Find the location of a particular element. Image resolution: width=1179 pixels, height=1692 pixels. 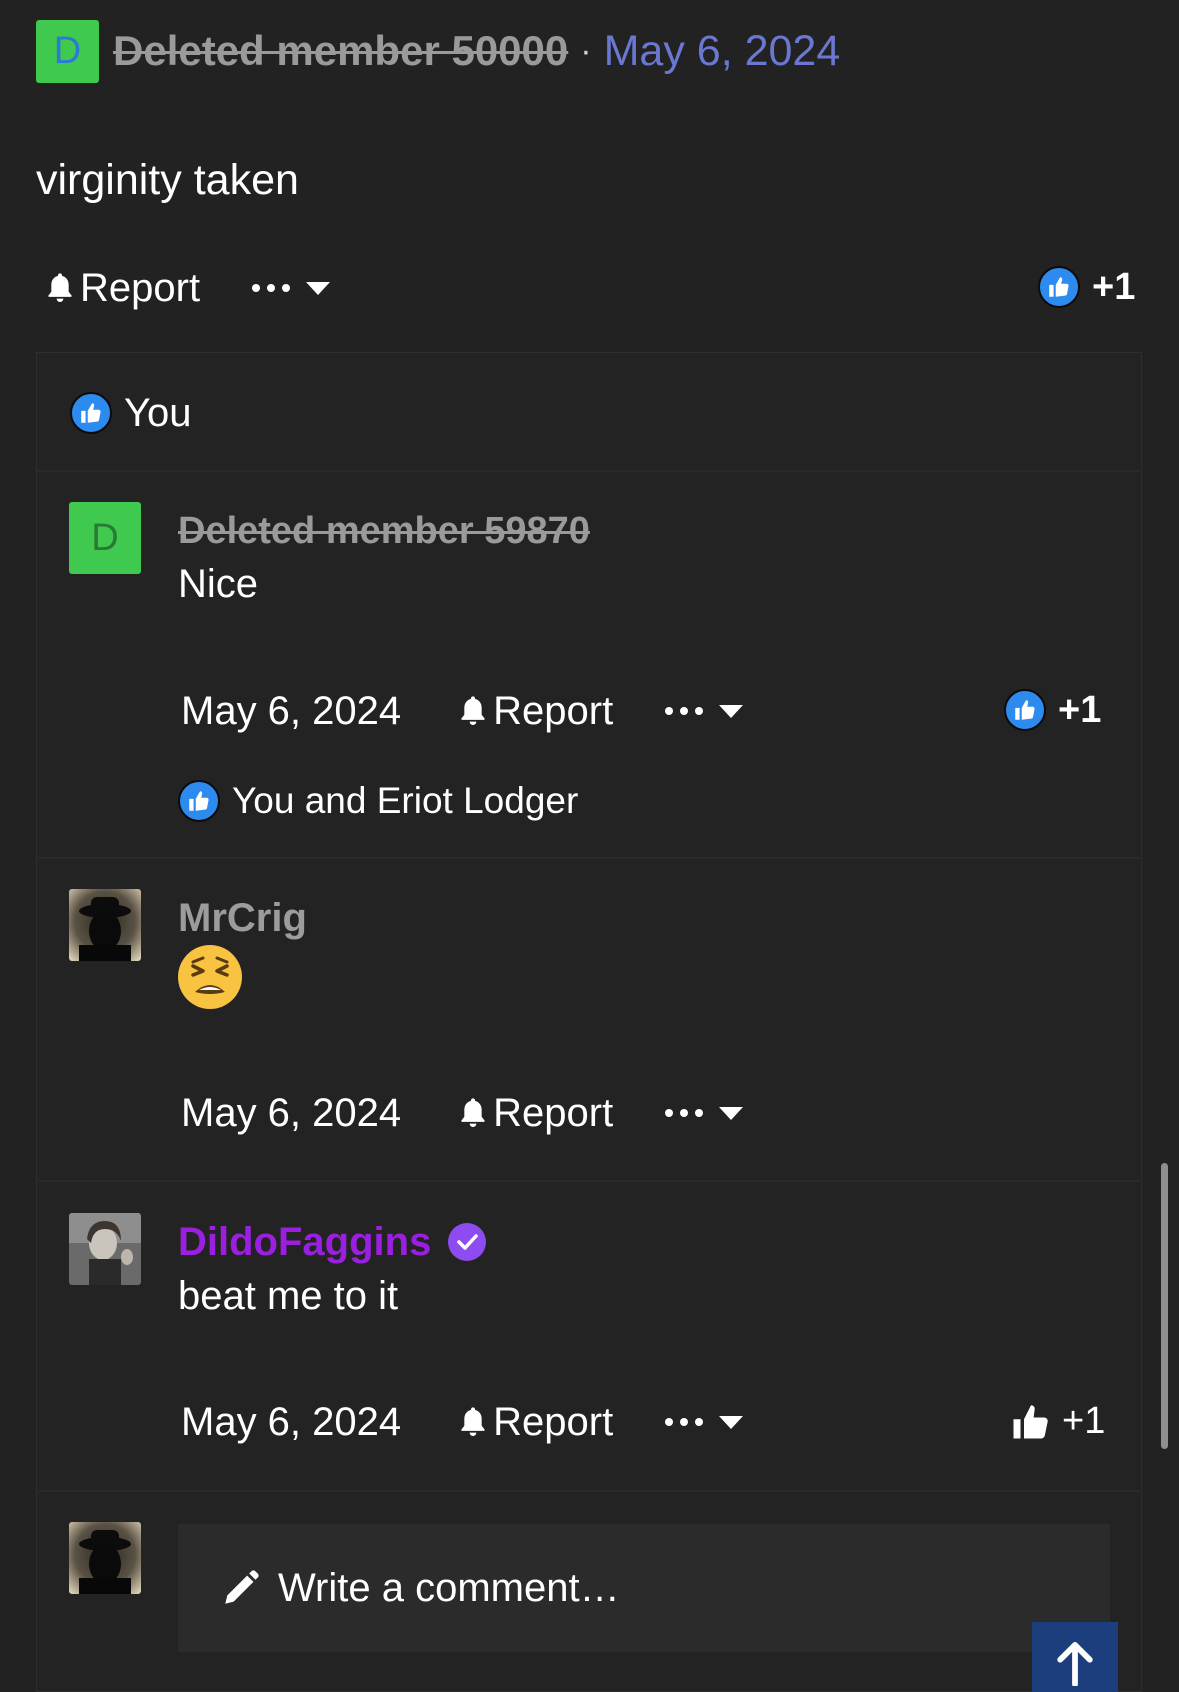

comment-like-summary: +1 is located at coordinates (1052, 710).